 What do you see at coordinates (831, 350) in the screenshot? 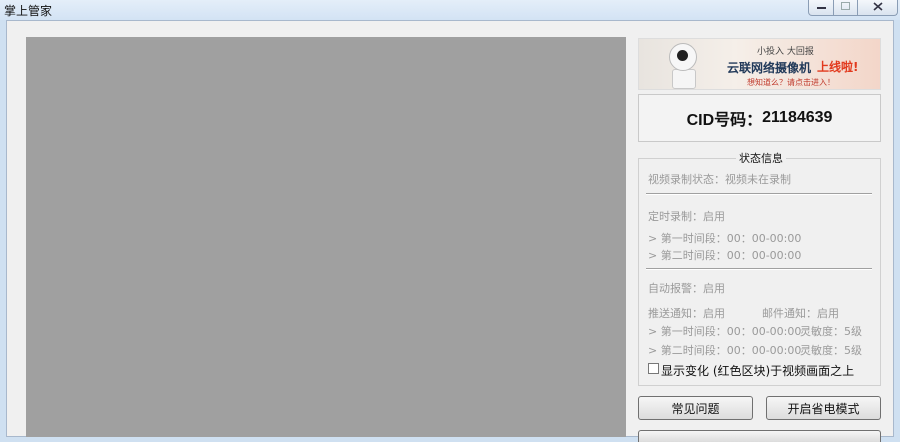
I see `sensitivity-2: 灵敏度：5级` at bounding box center [831, 350].